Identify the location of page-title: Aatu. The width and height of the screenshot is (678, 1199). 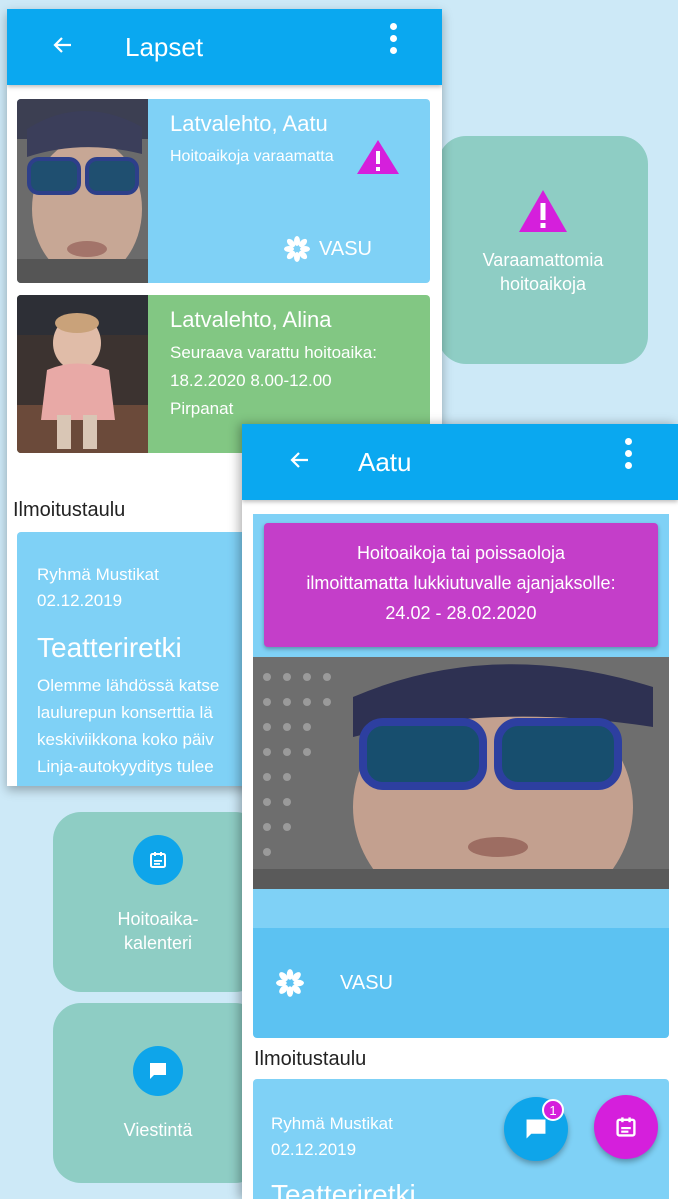
(385, 461).